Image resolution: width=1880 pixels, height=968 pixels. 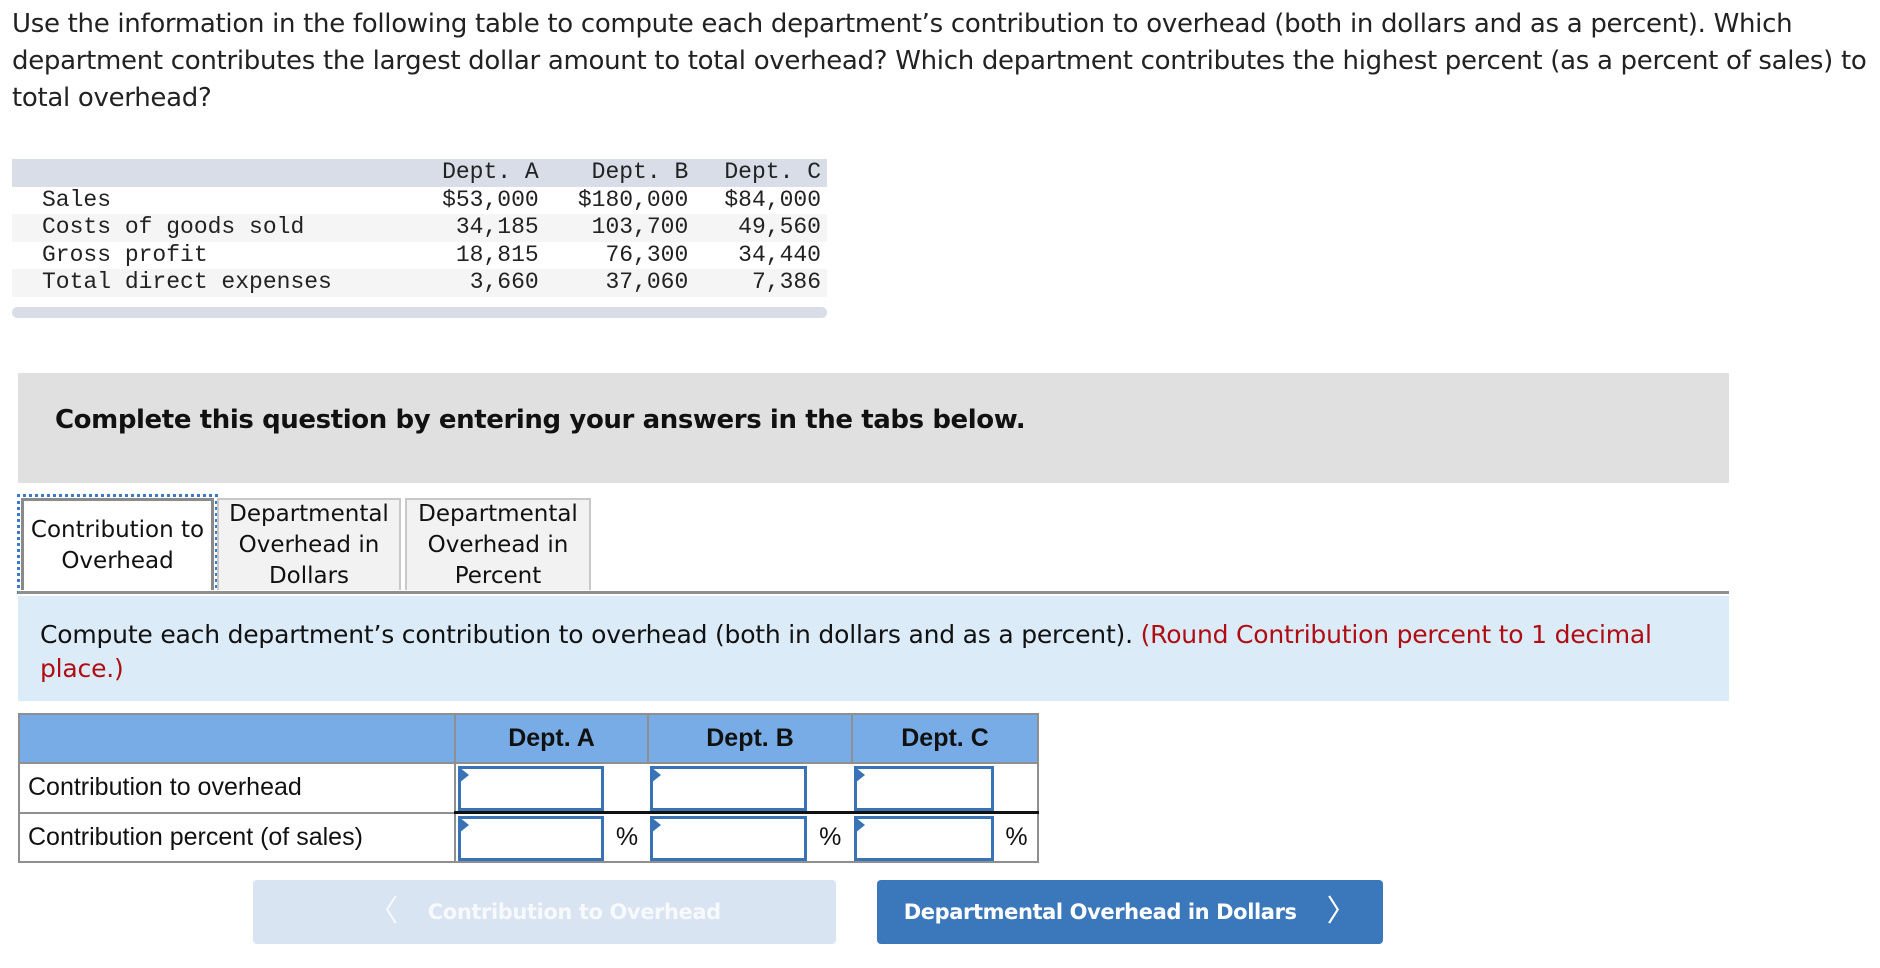 I want to click on answer-row-contribution-percent: Contribution percent (of sales) % % %, so click(x=528, y=837).